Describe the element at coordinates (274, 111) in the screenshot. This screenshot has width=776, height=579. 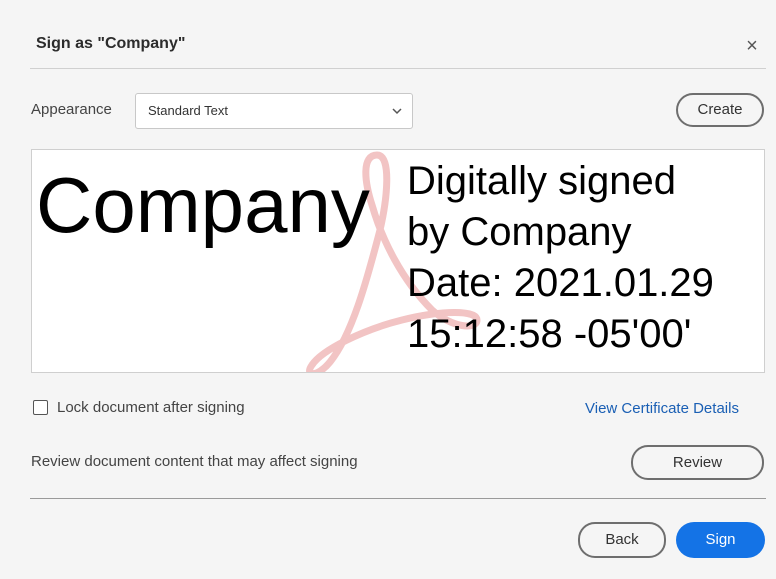
I see `appearance-select: Standard Text` at that location.